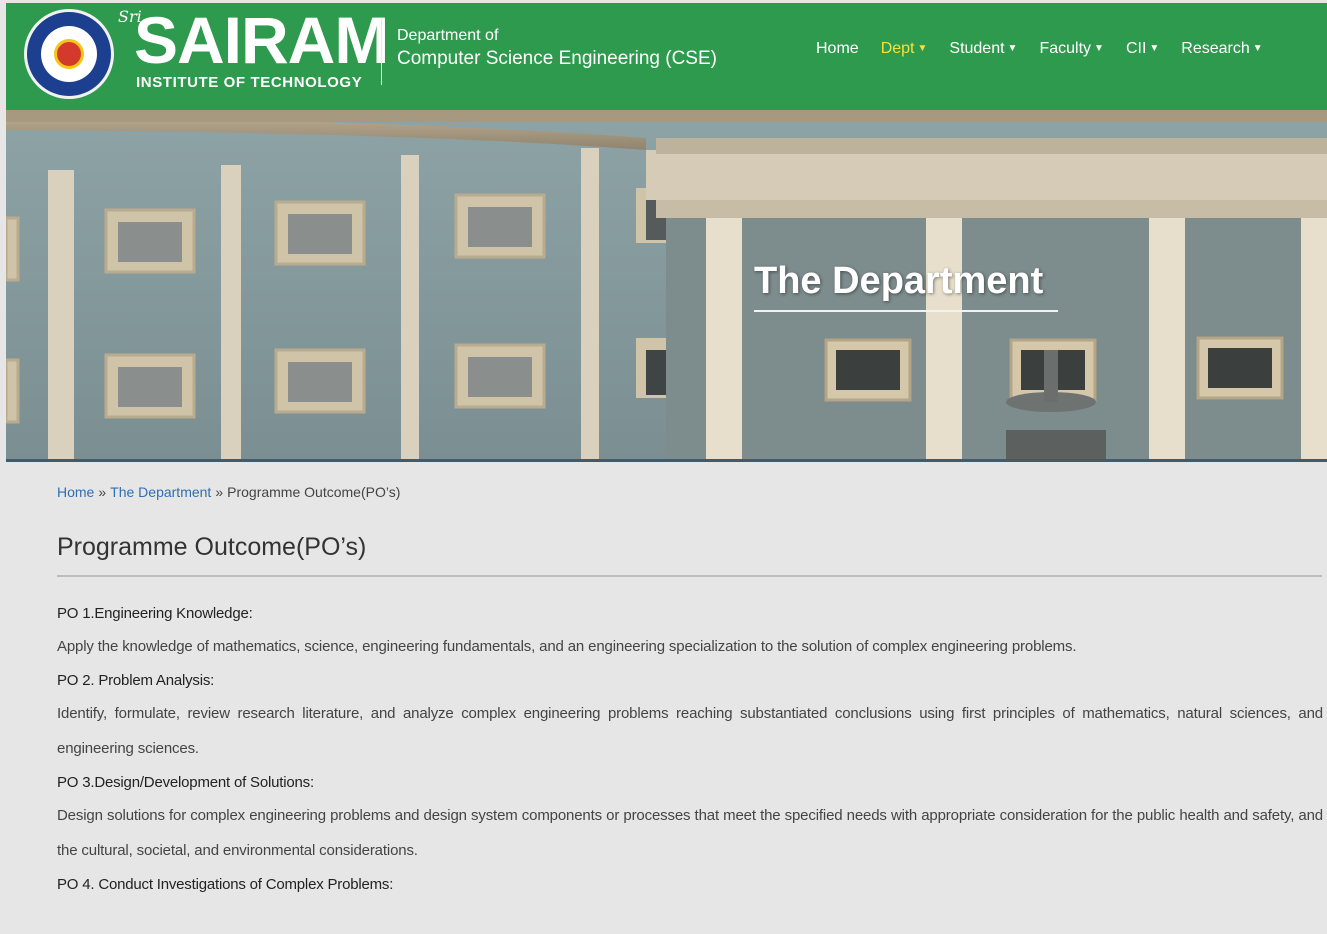 The height and width of the screenshot is (934, 1327). What do you see at coordinates (977, 48) in the screenshot?
I see `nav-student-label: Student` at bounding box center [977, 48].